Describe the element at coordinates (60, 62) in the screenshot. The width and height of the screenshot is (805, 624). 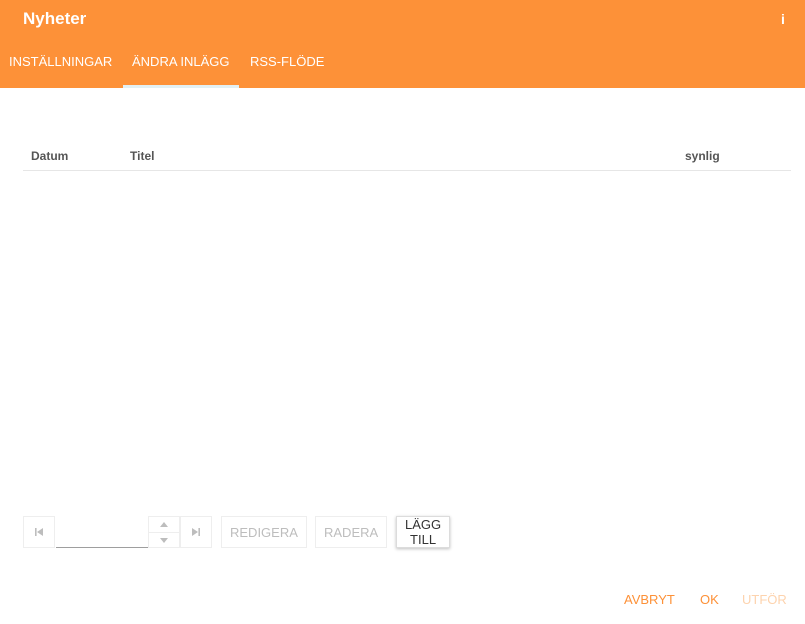
I see `tab-installningar: INSTÄLLNINGAR` at that location.